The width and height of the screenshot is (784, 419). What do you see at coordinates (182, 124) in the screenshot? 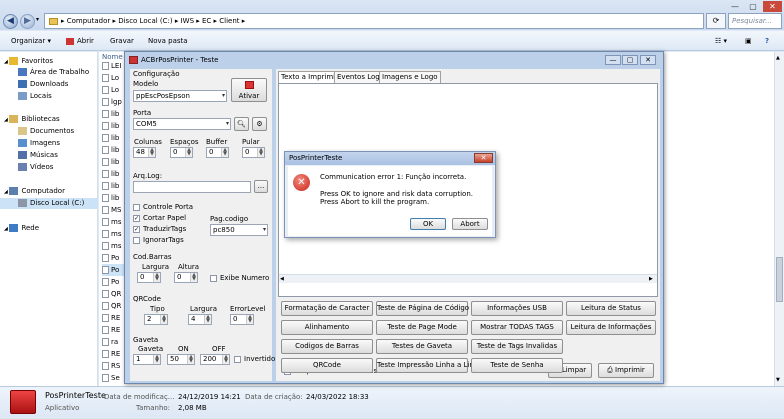
I see `port-select: COM5 ▾` at bounding box center [182, 124].